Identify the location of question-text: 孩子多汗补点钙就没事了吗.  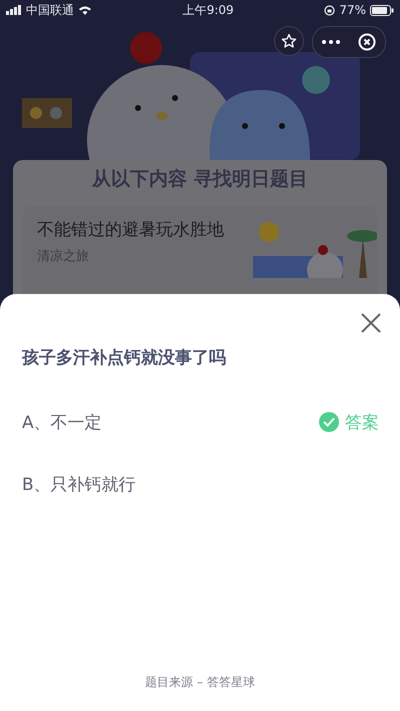
(124, 358).